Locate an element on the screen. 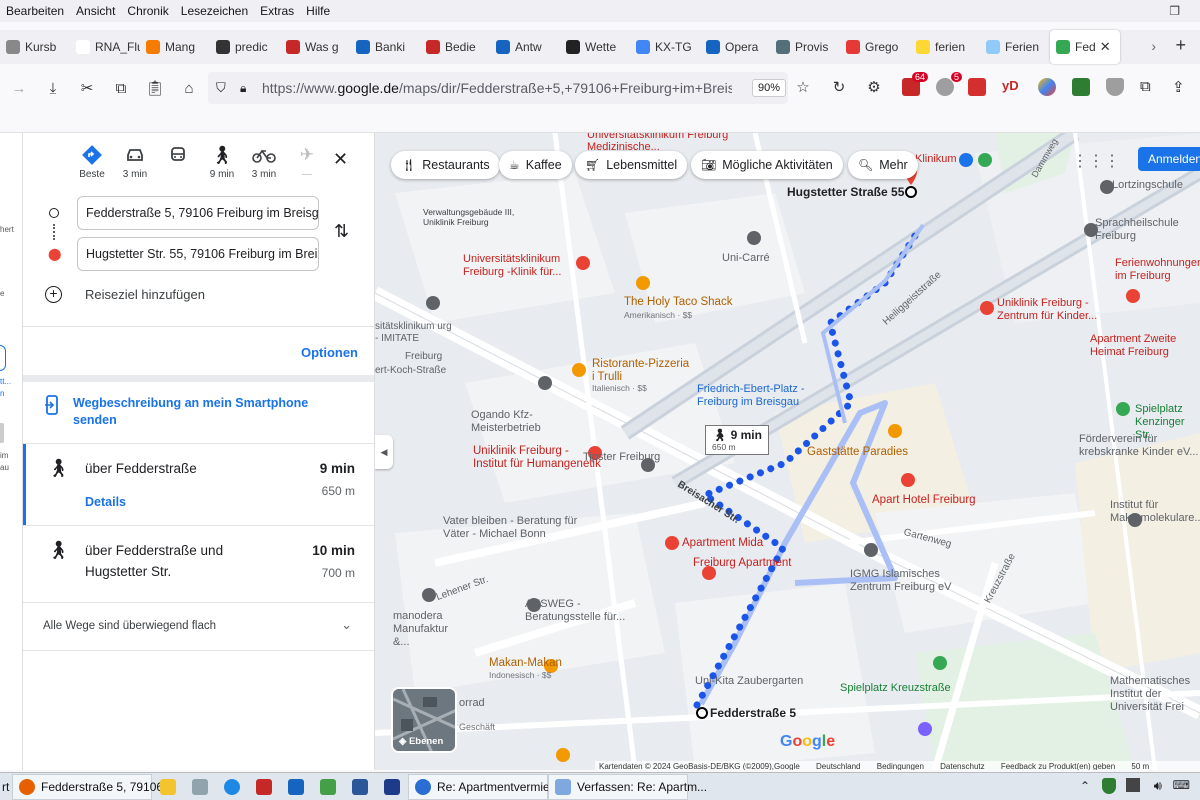 The height and width of the screenshot is (800, 1200). tab: Antw is located at coordinates (525, 47).